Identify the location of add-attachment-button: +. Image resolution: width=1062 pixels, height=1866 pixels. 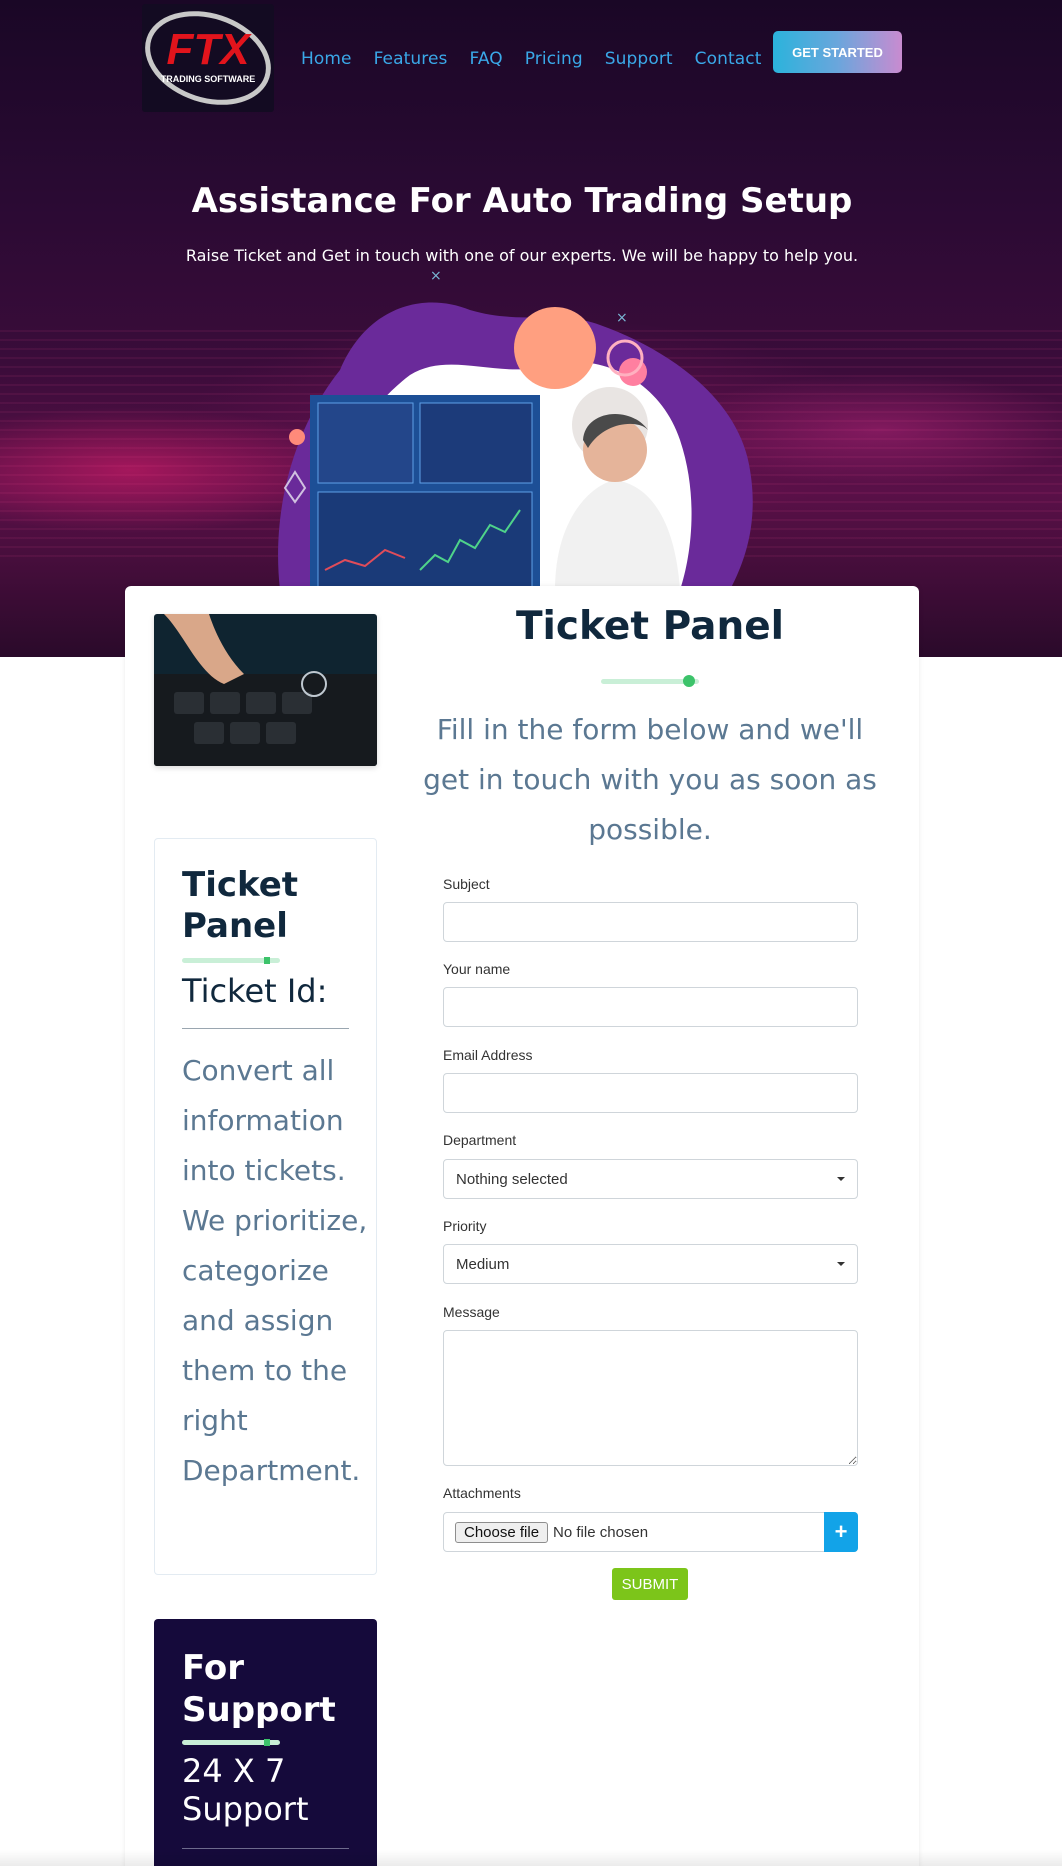
(841, 1532).